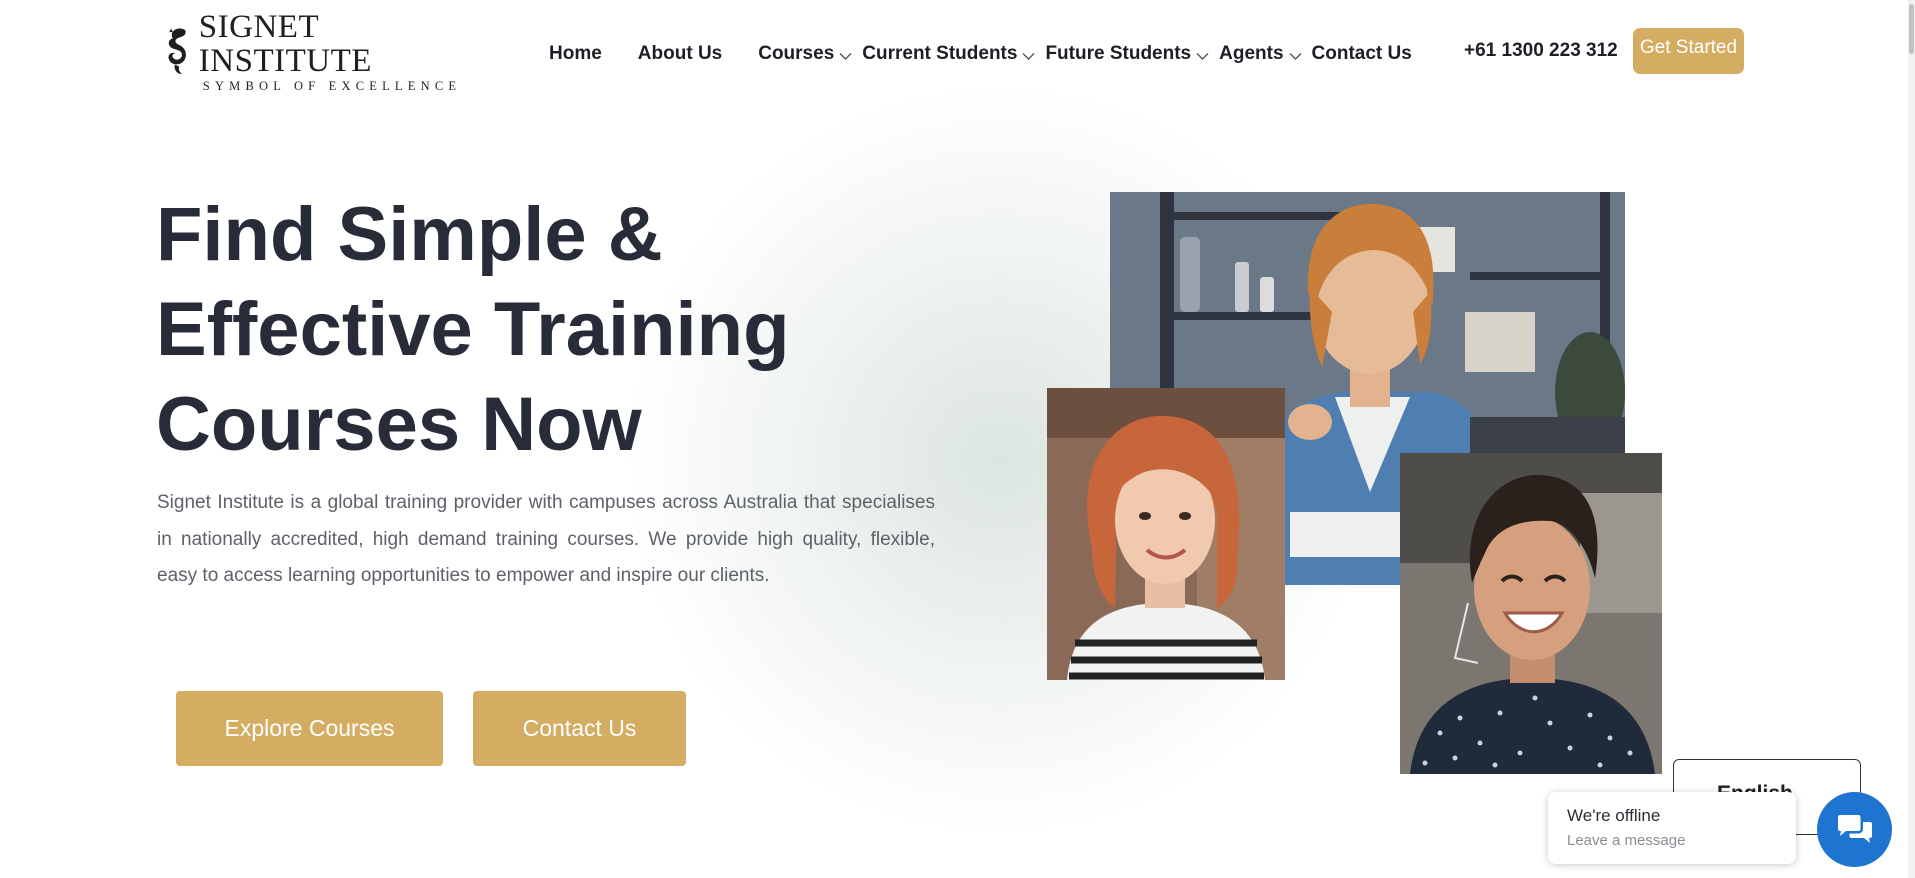 This screenshot has width=1915, height=878. I want to click on nav-about-us: About Us, so click(680, 54).